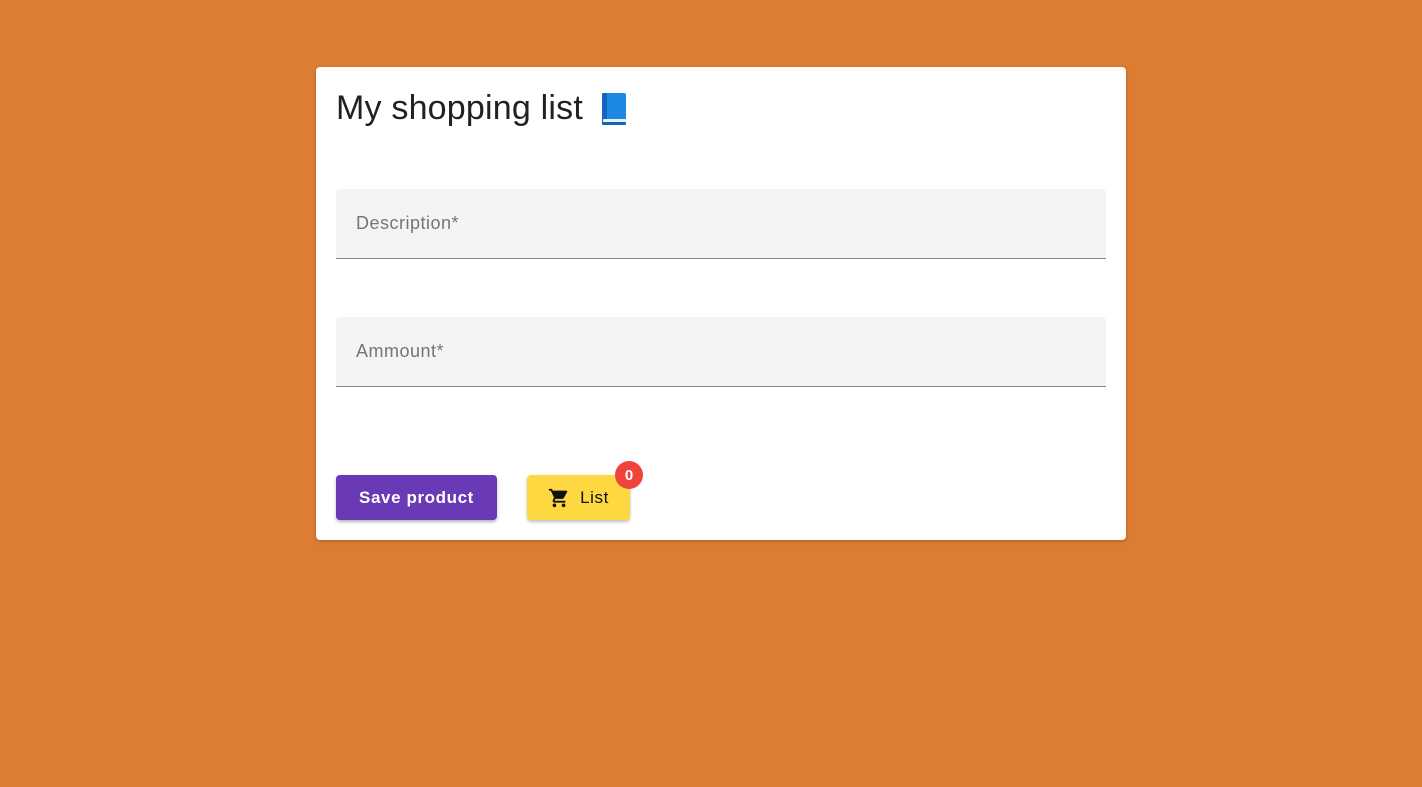  I want to click on cart-count-badge: 0, so click(629, 475).